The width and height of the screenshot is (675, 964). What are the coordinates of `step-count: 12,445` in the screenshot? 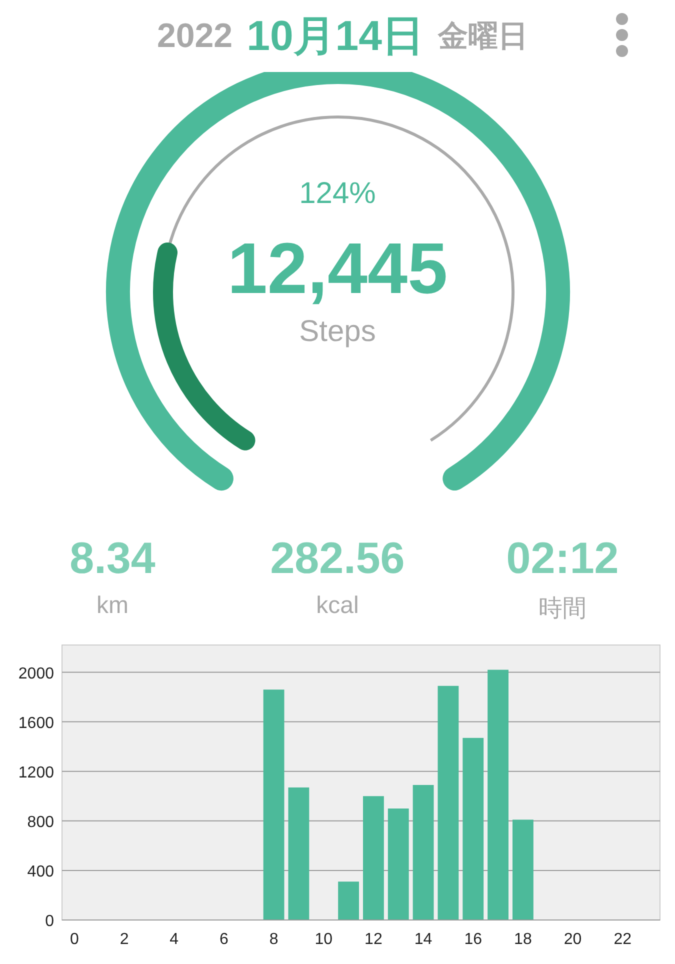 It's located at (337, 269).